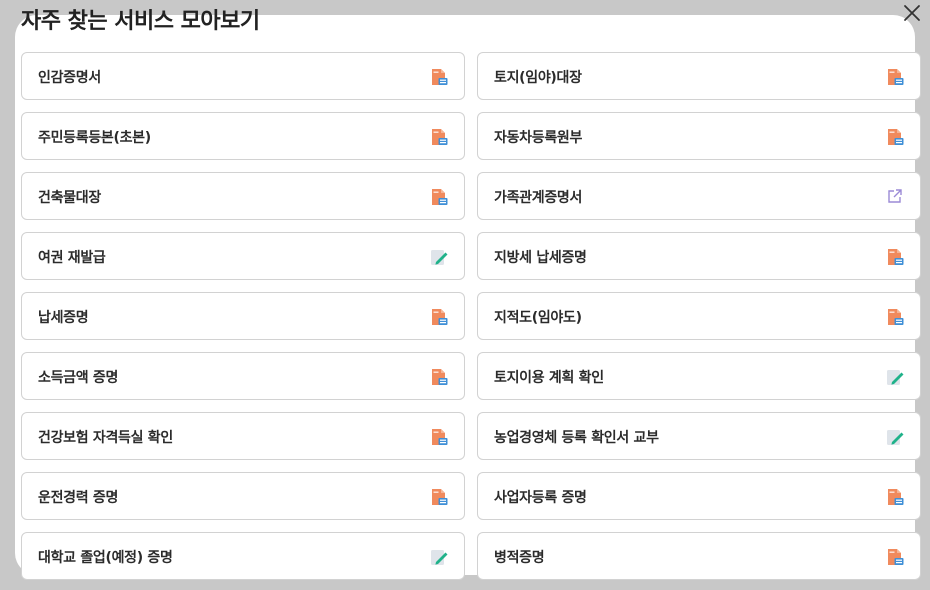 The image size is (930, 590). I want to click on service-card-label: 건축물대장, so click(69, 198).